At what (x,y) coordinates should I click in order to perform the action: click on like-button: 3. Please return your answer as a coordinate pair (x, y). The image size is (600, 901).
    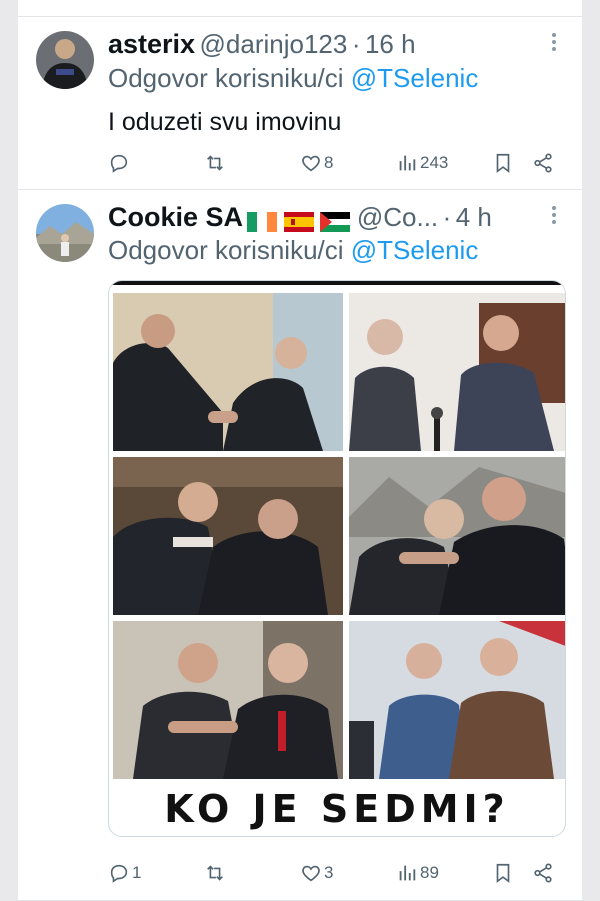
    Looking at the image, I should click on (316, 873).